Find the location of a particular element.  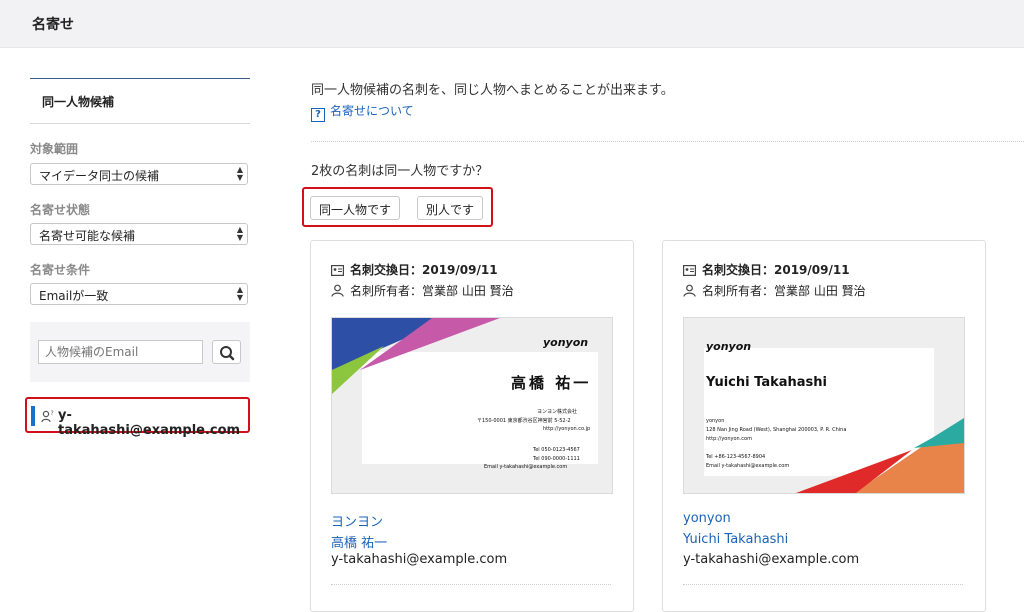

scope-label: 対象範囲 is located at coordinates (54, 149).